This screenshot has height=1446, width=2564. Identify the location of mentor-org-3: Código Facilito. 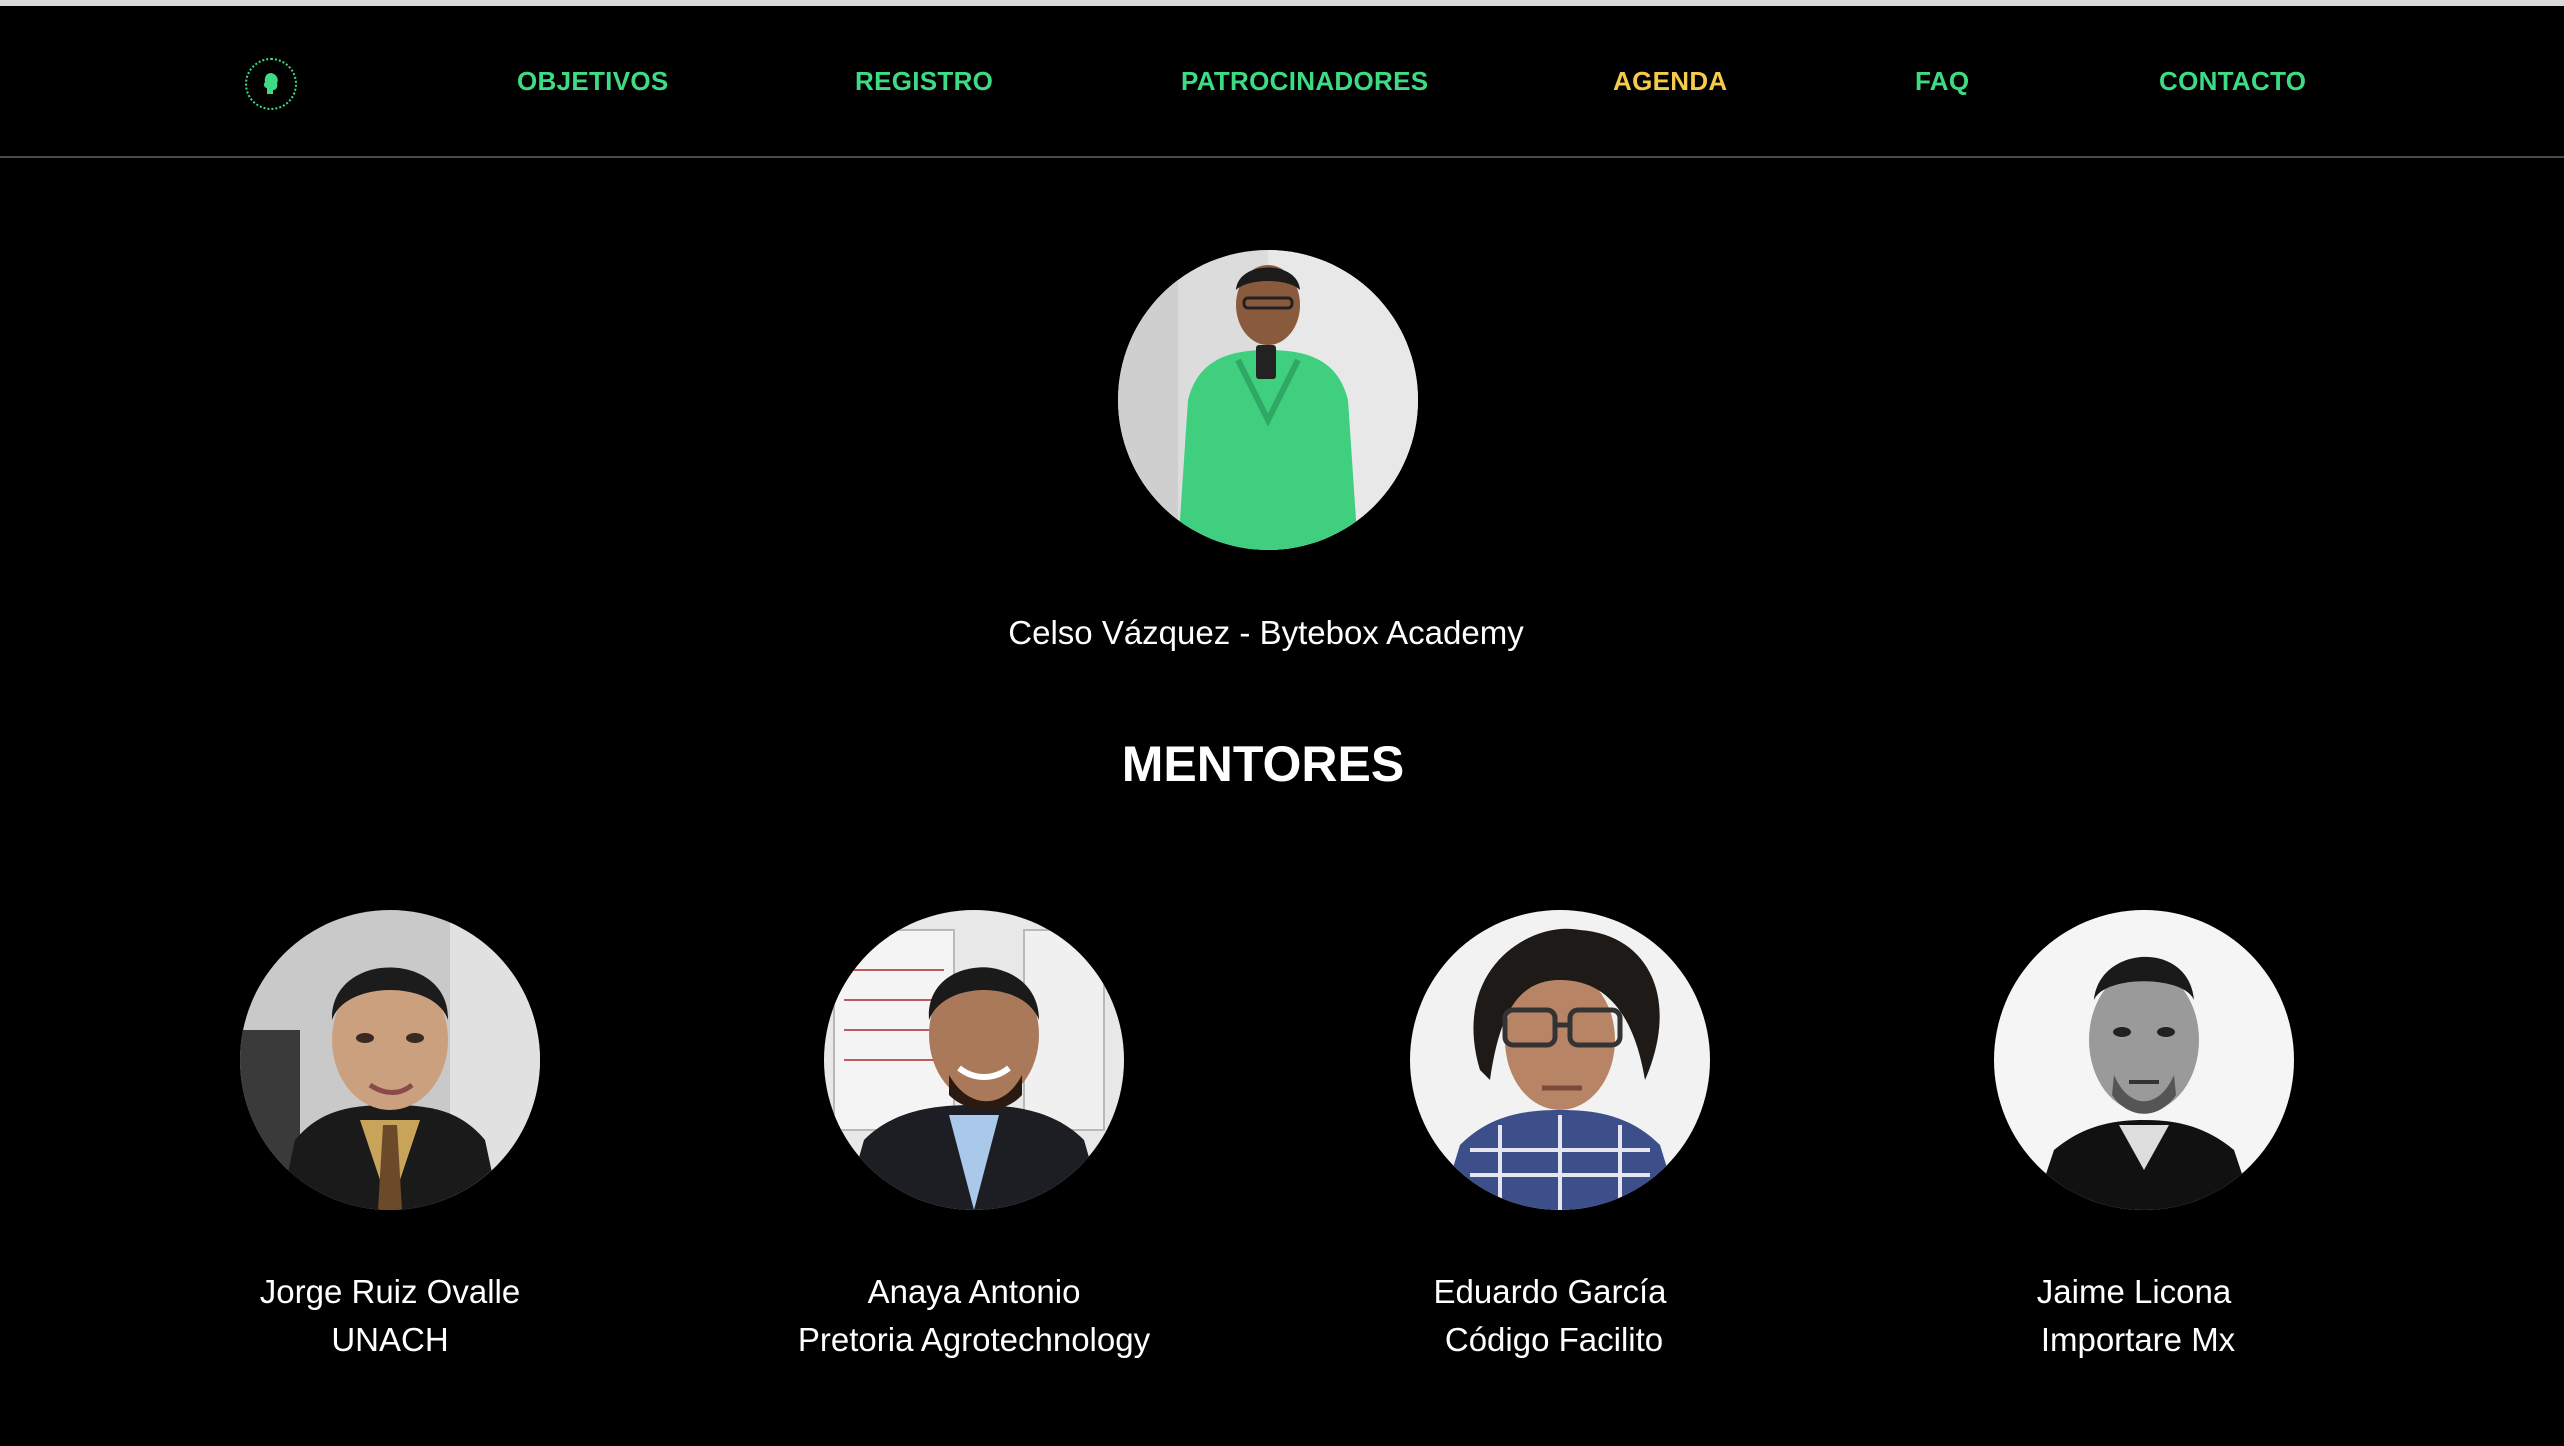
(1554, 1339).